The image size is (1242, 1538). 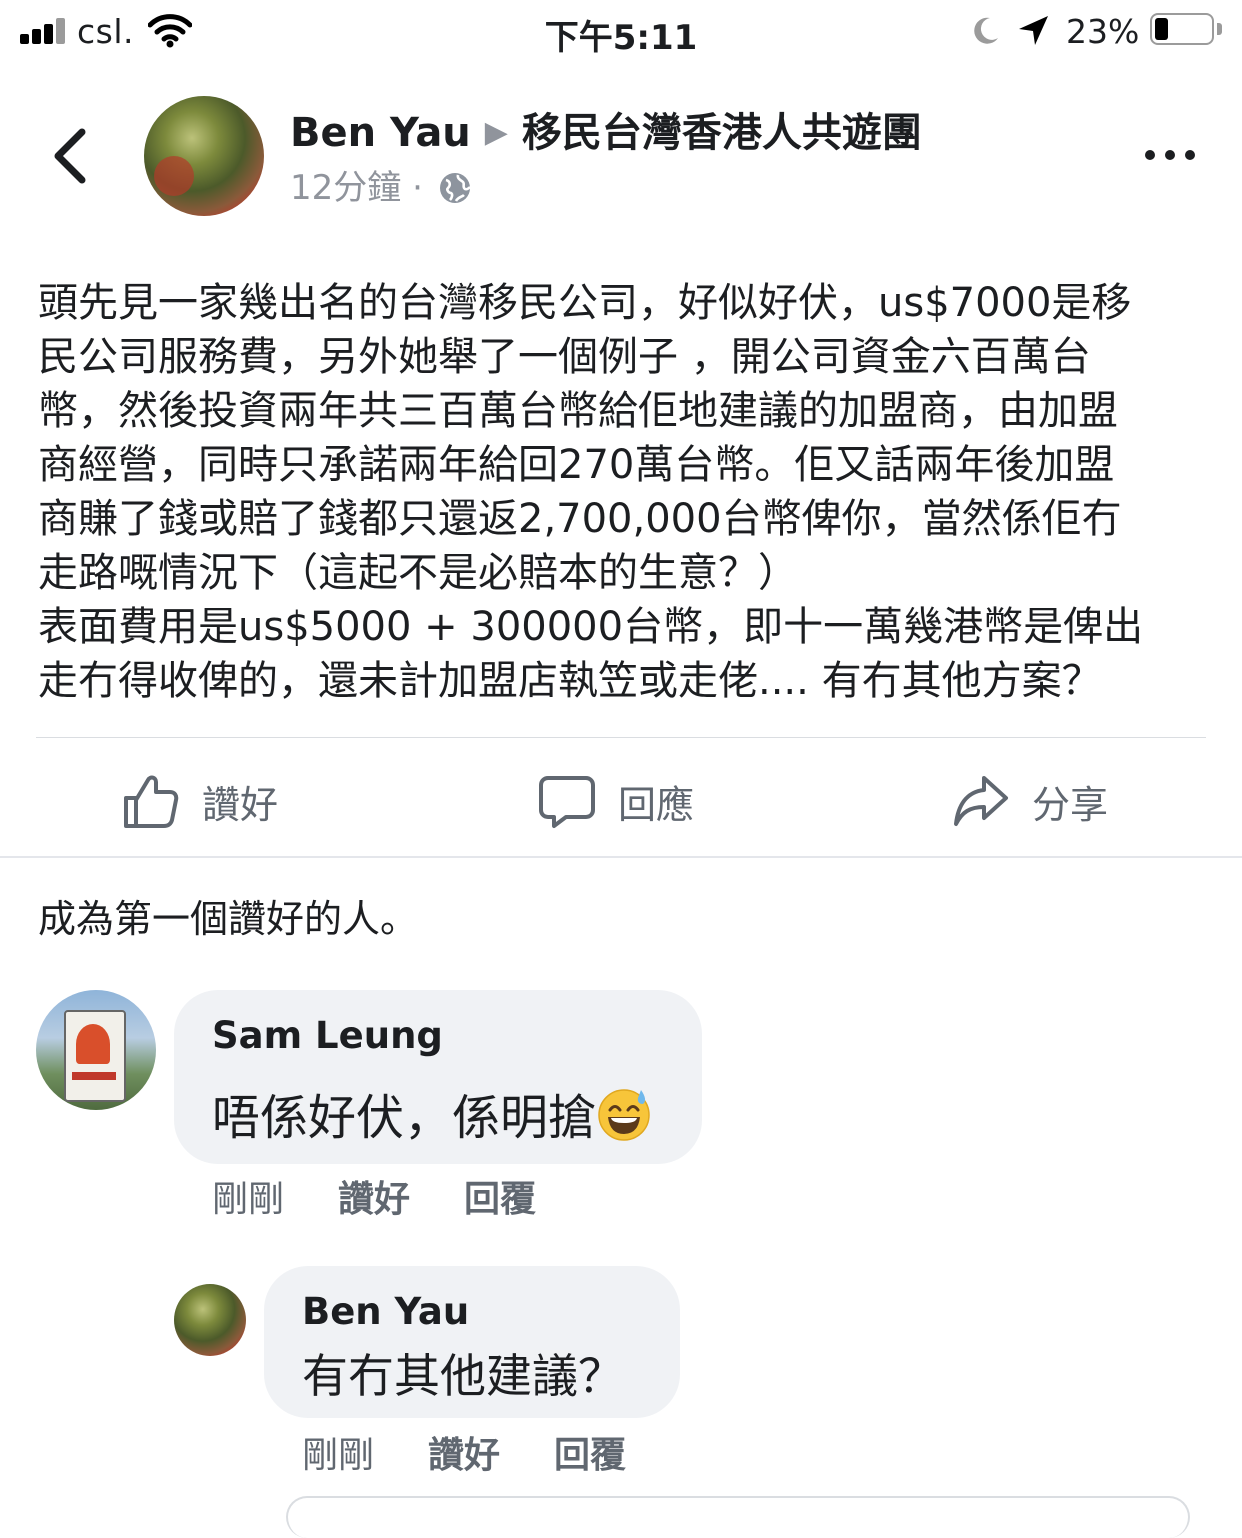 I want to click on reply-like-button: 讚好, so click(x=464, y=1455).